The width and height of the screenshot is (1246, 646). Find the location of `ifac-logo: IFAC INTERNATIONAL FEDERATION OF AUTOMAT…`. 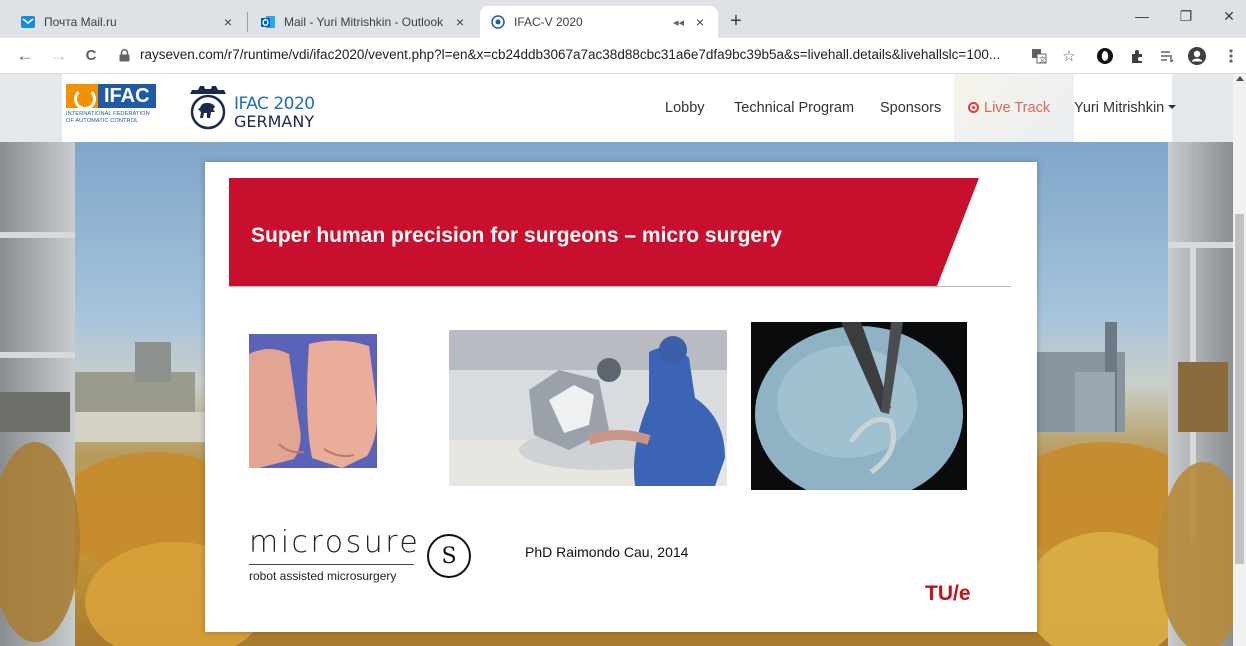

ifac-logo: IFAC INTERNATIONAL FEDERATION OF AUTOMAT… is located at coordinates (120, 108).